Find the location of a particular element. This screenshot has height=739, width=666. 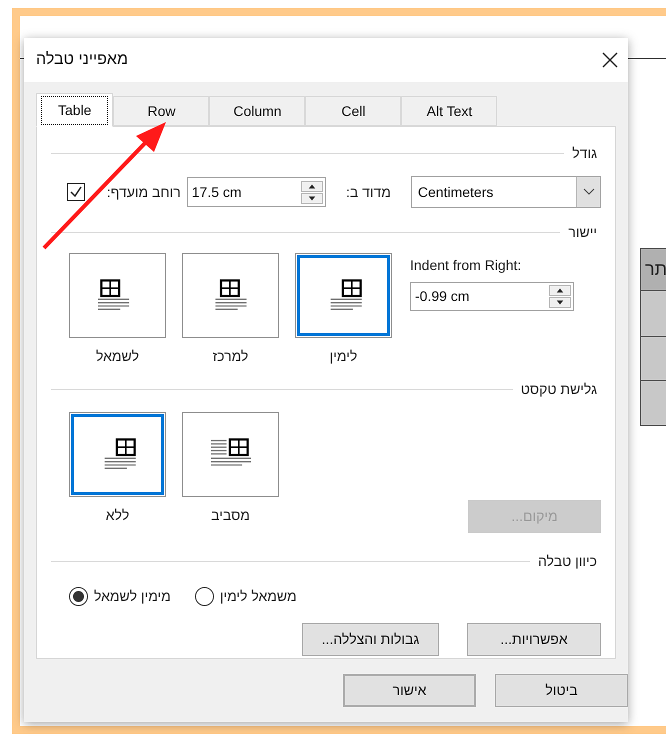

section-heading: גודל is located at coordinates (584, 153).